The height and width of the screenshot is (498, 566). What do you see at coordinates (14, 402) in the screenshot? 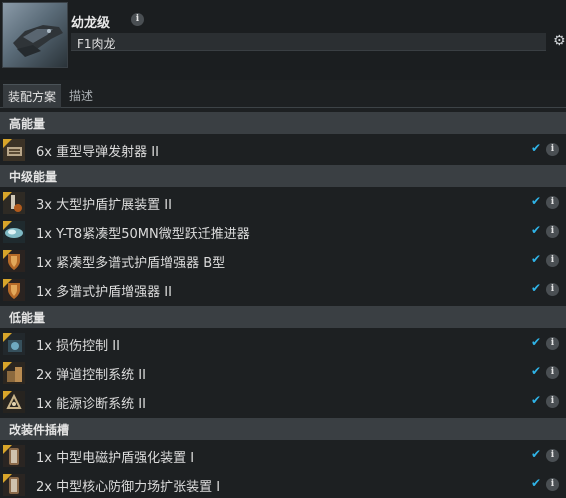
I see `power-diagnostic-icon` at bounding box center [14, 402].